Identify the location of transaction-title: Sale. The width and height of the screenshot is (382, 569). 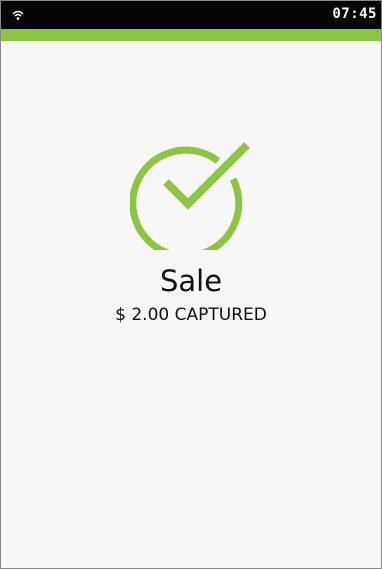
(191, 281).